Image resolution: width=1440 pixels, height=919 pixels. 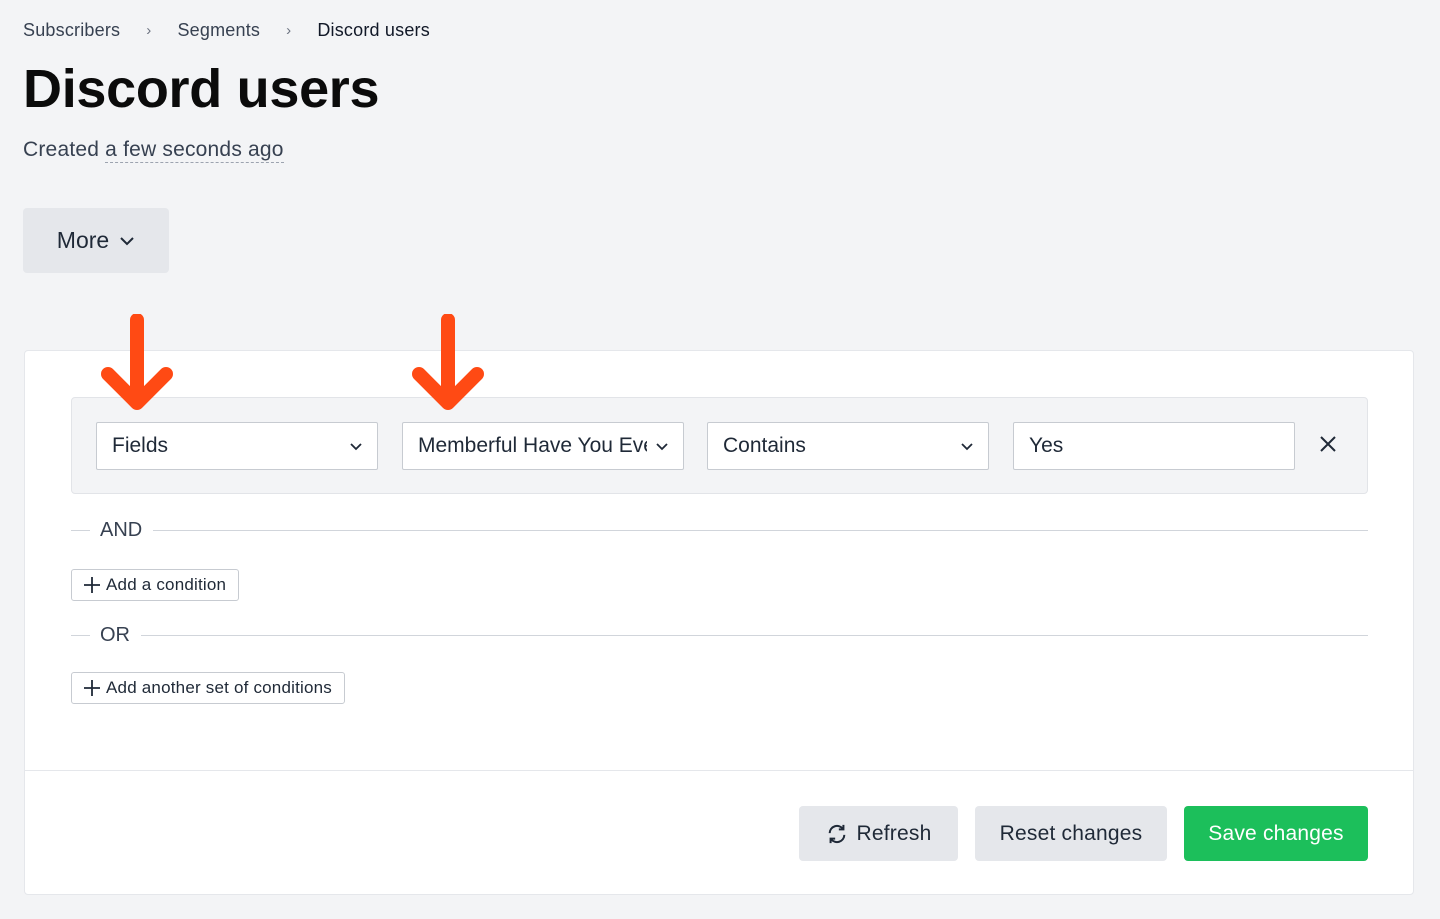 What do you see at coordinates (83, 240) in the screenshot?
I see `more-button-label: More` at bounding box center [83, 240].